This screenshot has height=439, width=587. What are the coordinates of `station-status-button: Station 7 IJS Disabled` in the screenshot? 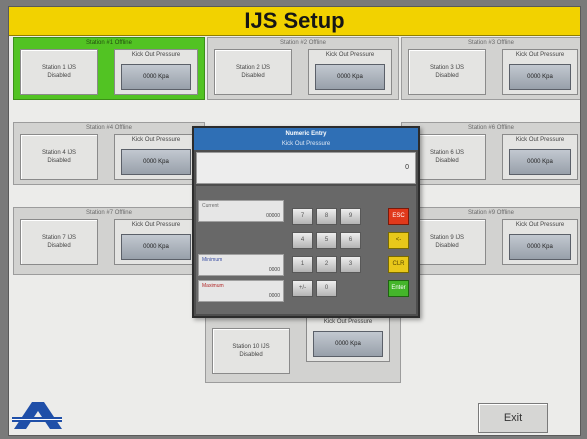 It's located at (59, 242).